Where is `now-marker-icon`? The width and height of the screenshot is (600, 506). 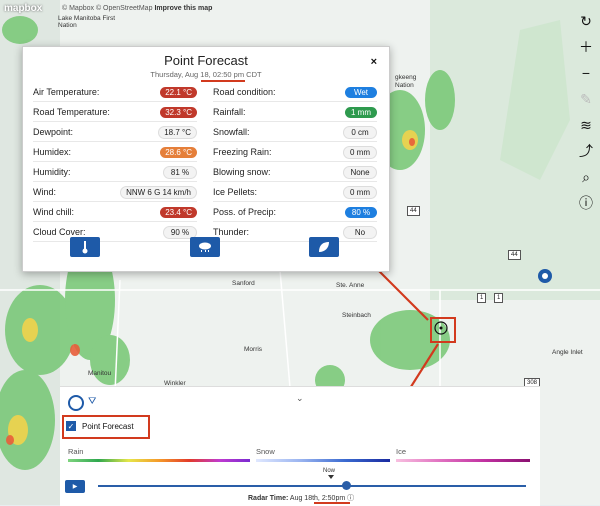 now-marker-icon is located at coordinates (331, 477).